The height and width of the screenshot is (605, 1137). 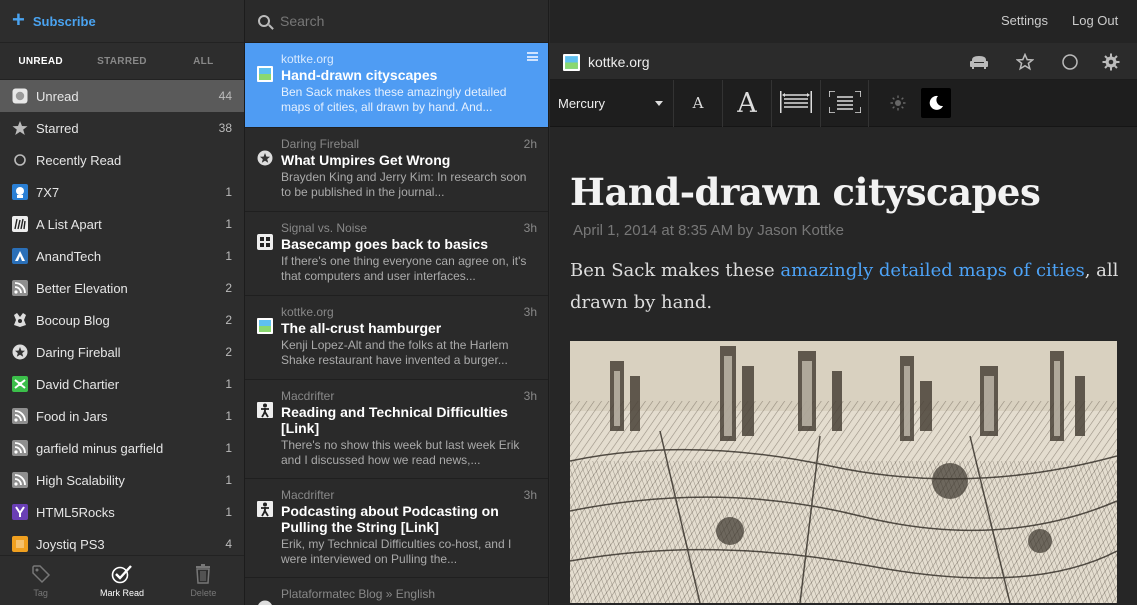 I want to click on feed-item-garfield-minus-garfield: garfield minus garfield 1, so click(x=122, y=448).